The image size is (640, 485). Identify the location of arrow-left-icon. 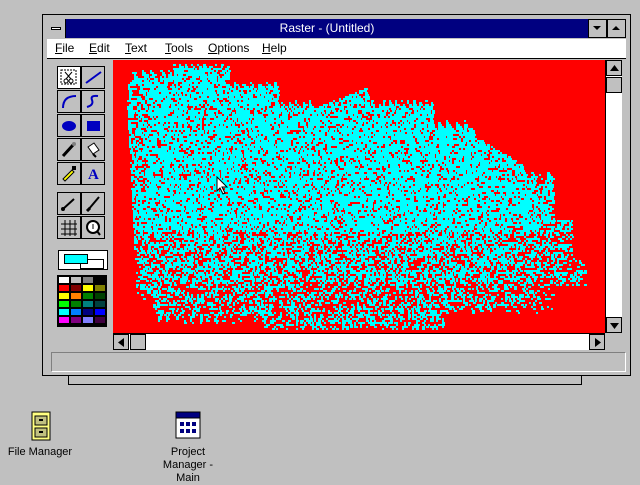
(121, 342).